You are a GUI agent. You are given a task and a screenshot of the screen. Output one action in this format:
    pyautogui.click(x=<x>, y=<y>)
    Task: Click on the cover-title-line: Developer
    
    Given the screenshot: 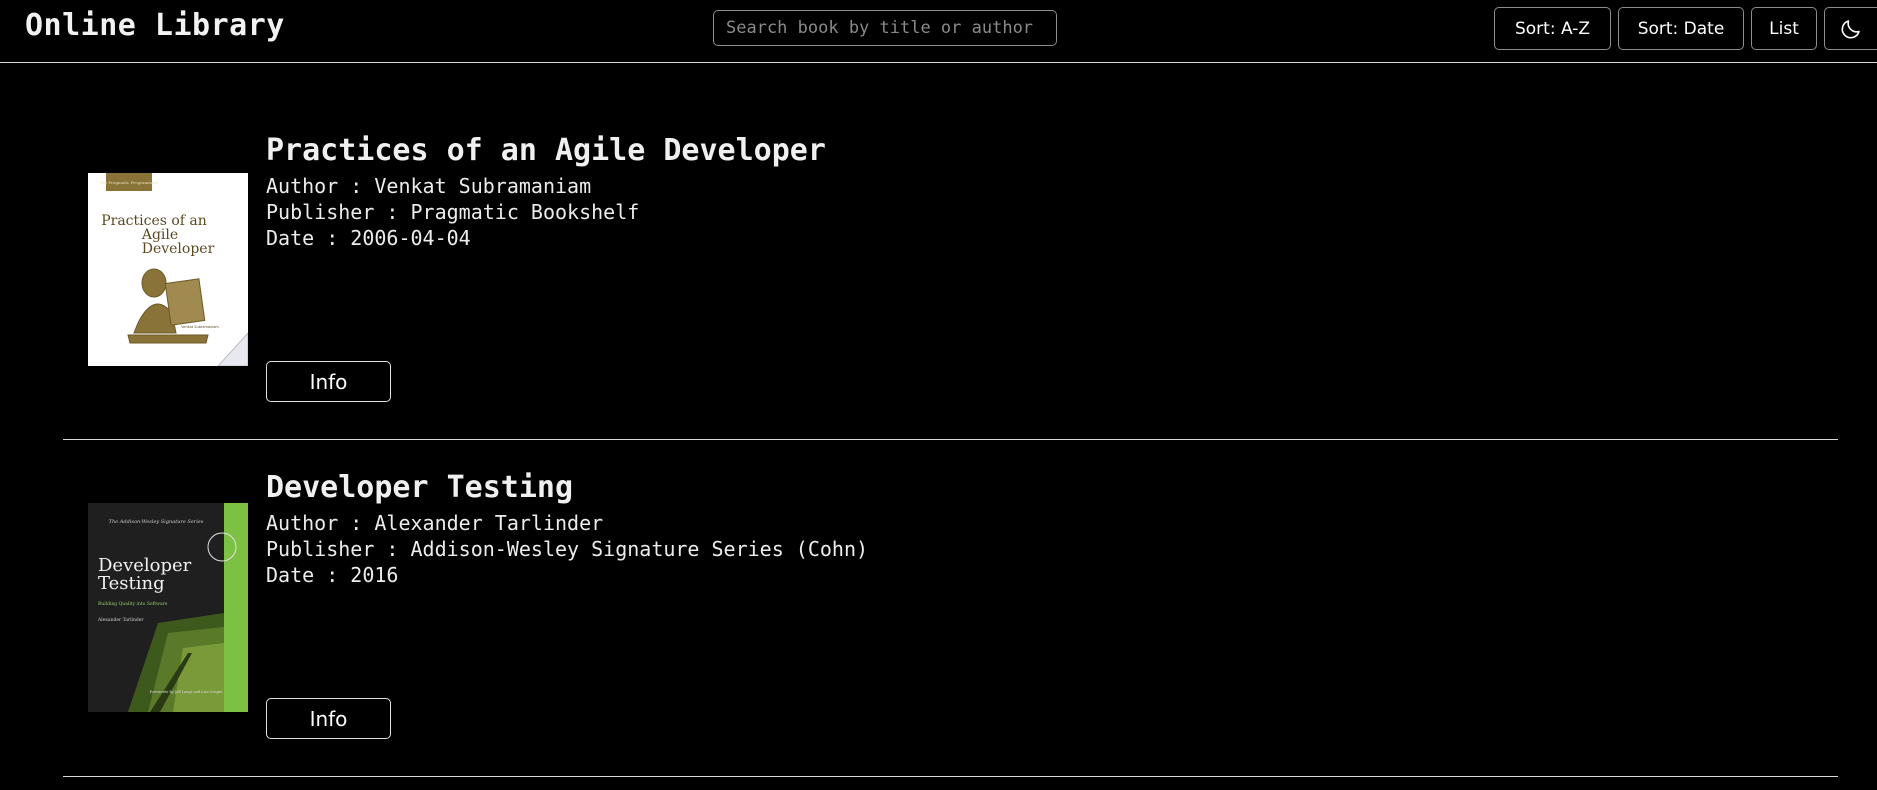 What is the action you would take?
    pyautogui.click(x=178, y=249)
    